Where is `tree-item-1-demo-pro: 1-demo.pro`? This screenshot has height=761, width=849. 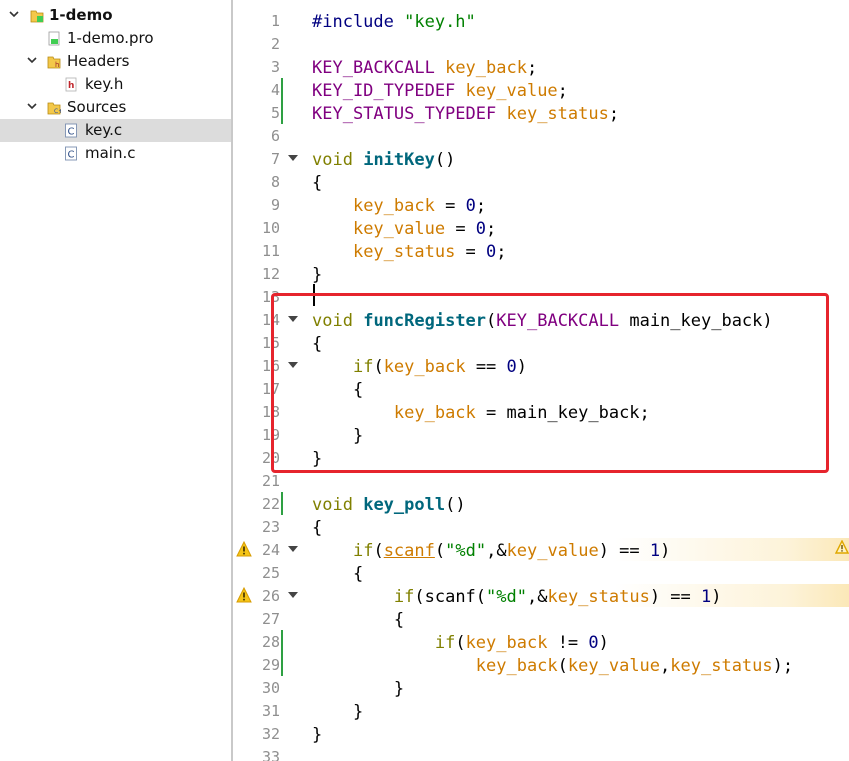
tree-item-1-demo-pro: 1-demo.pro is located at coordinates (115, 38).